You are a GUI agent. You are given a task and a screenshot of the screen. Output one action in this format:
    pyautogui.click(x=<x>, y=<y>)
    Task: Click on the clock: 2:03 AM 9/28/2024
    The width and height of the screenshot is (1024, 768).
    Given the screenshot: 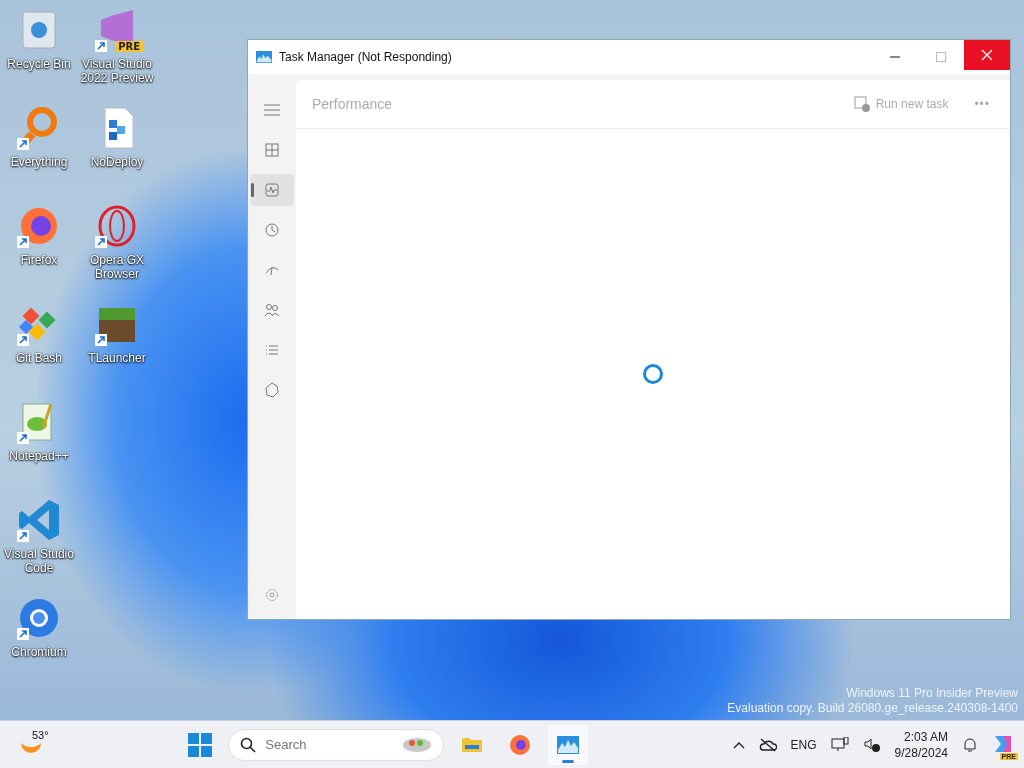 What is the action you would take?
    pyautogui.click(x=921, y=744)
    